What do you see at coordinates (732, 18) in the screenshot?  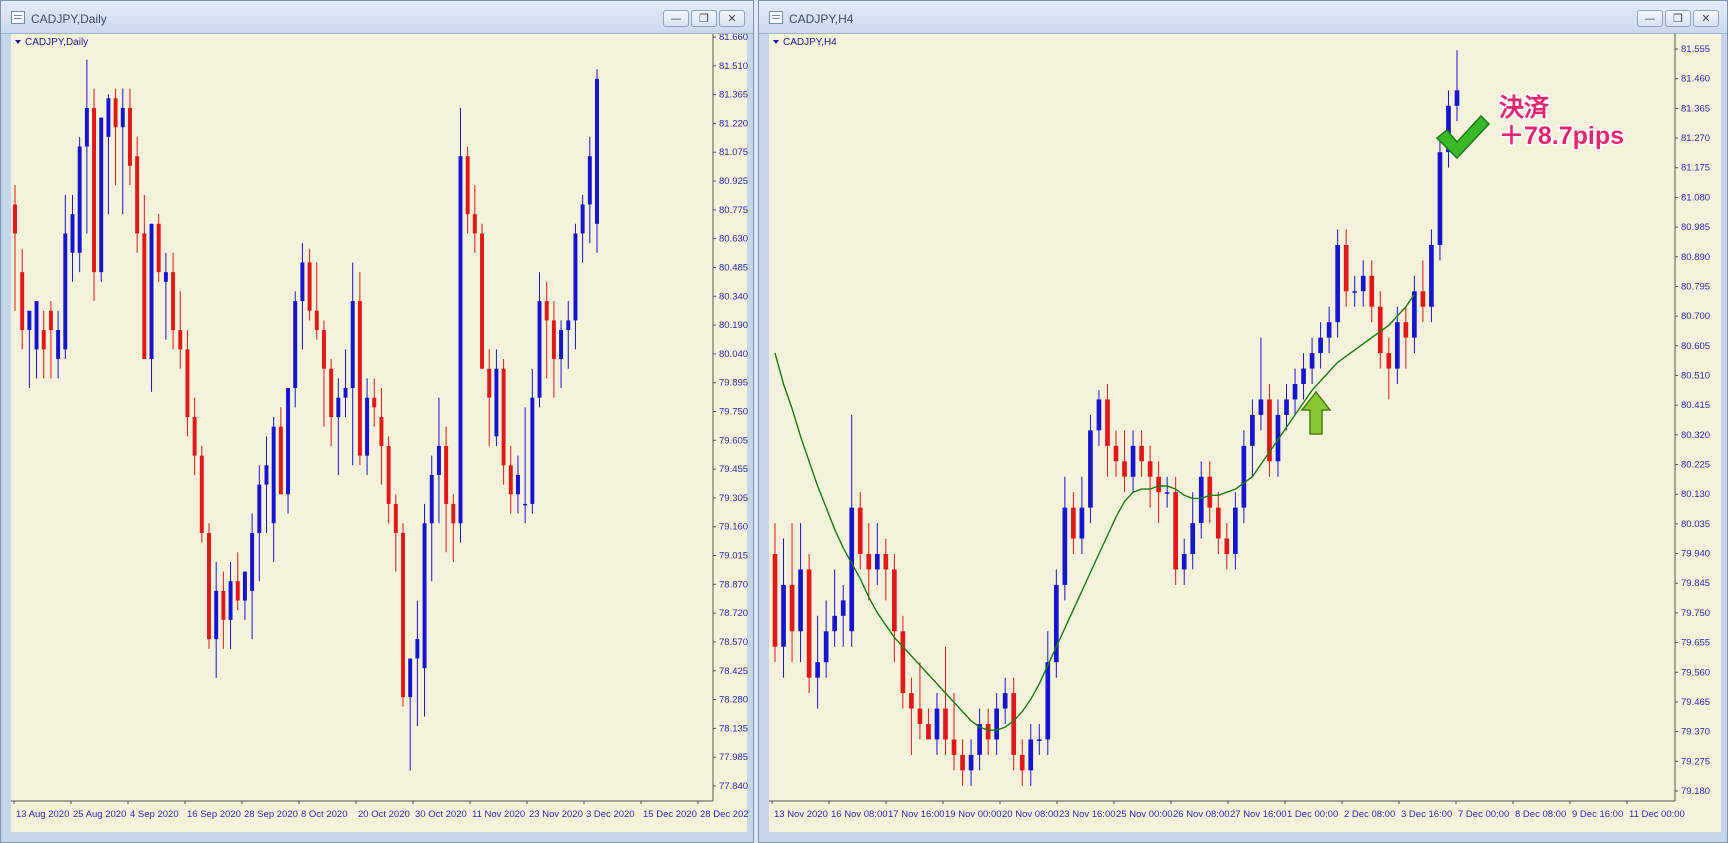 I see `close-button: ✕` at bounding box center [732, 18].